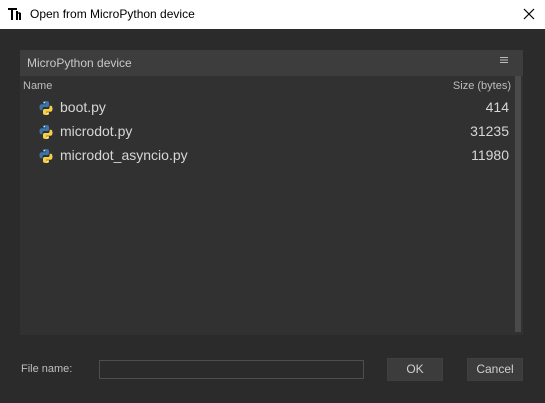 The height and width of the screenshot is (403, 545). What do you see at coordinates (489, 131) in the screenshot?
I see `file-size: 31235` at bounding box center [489, 131].